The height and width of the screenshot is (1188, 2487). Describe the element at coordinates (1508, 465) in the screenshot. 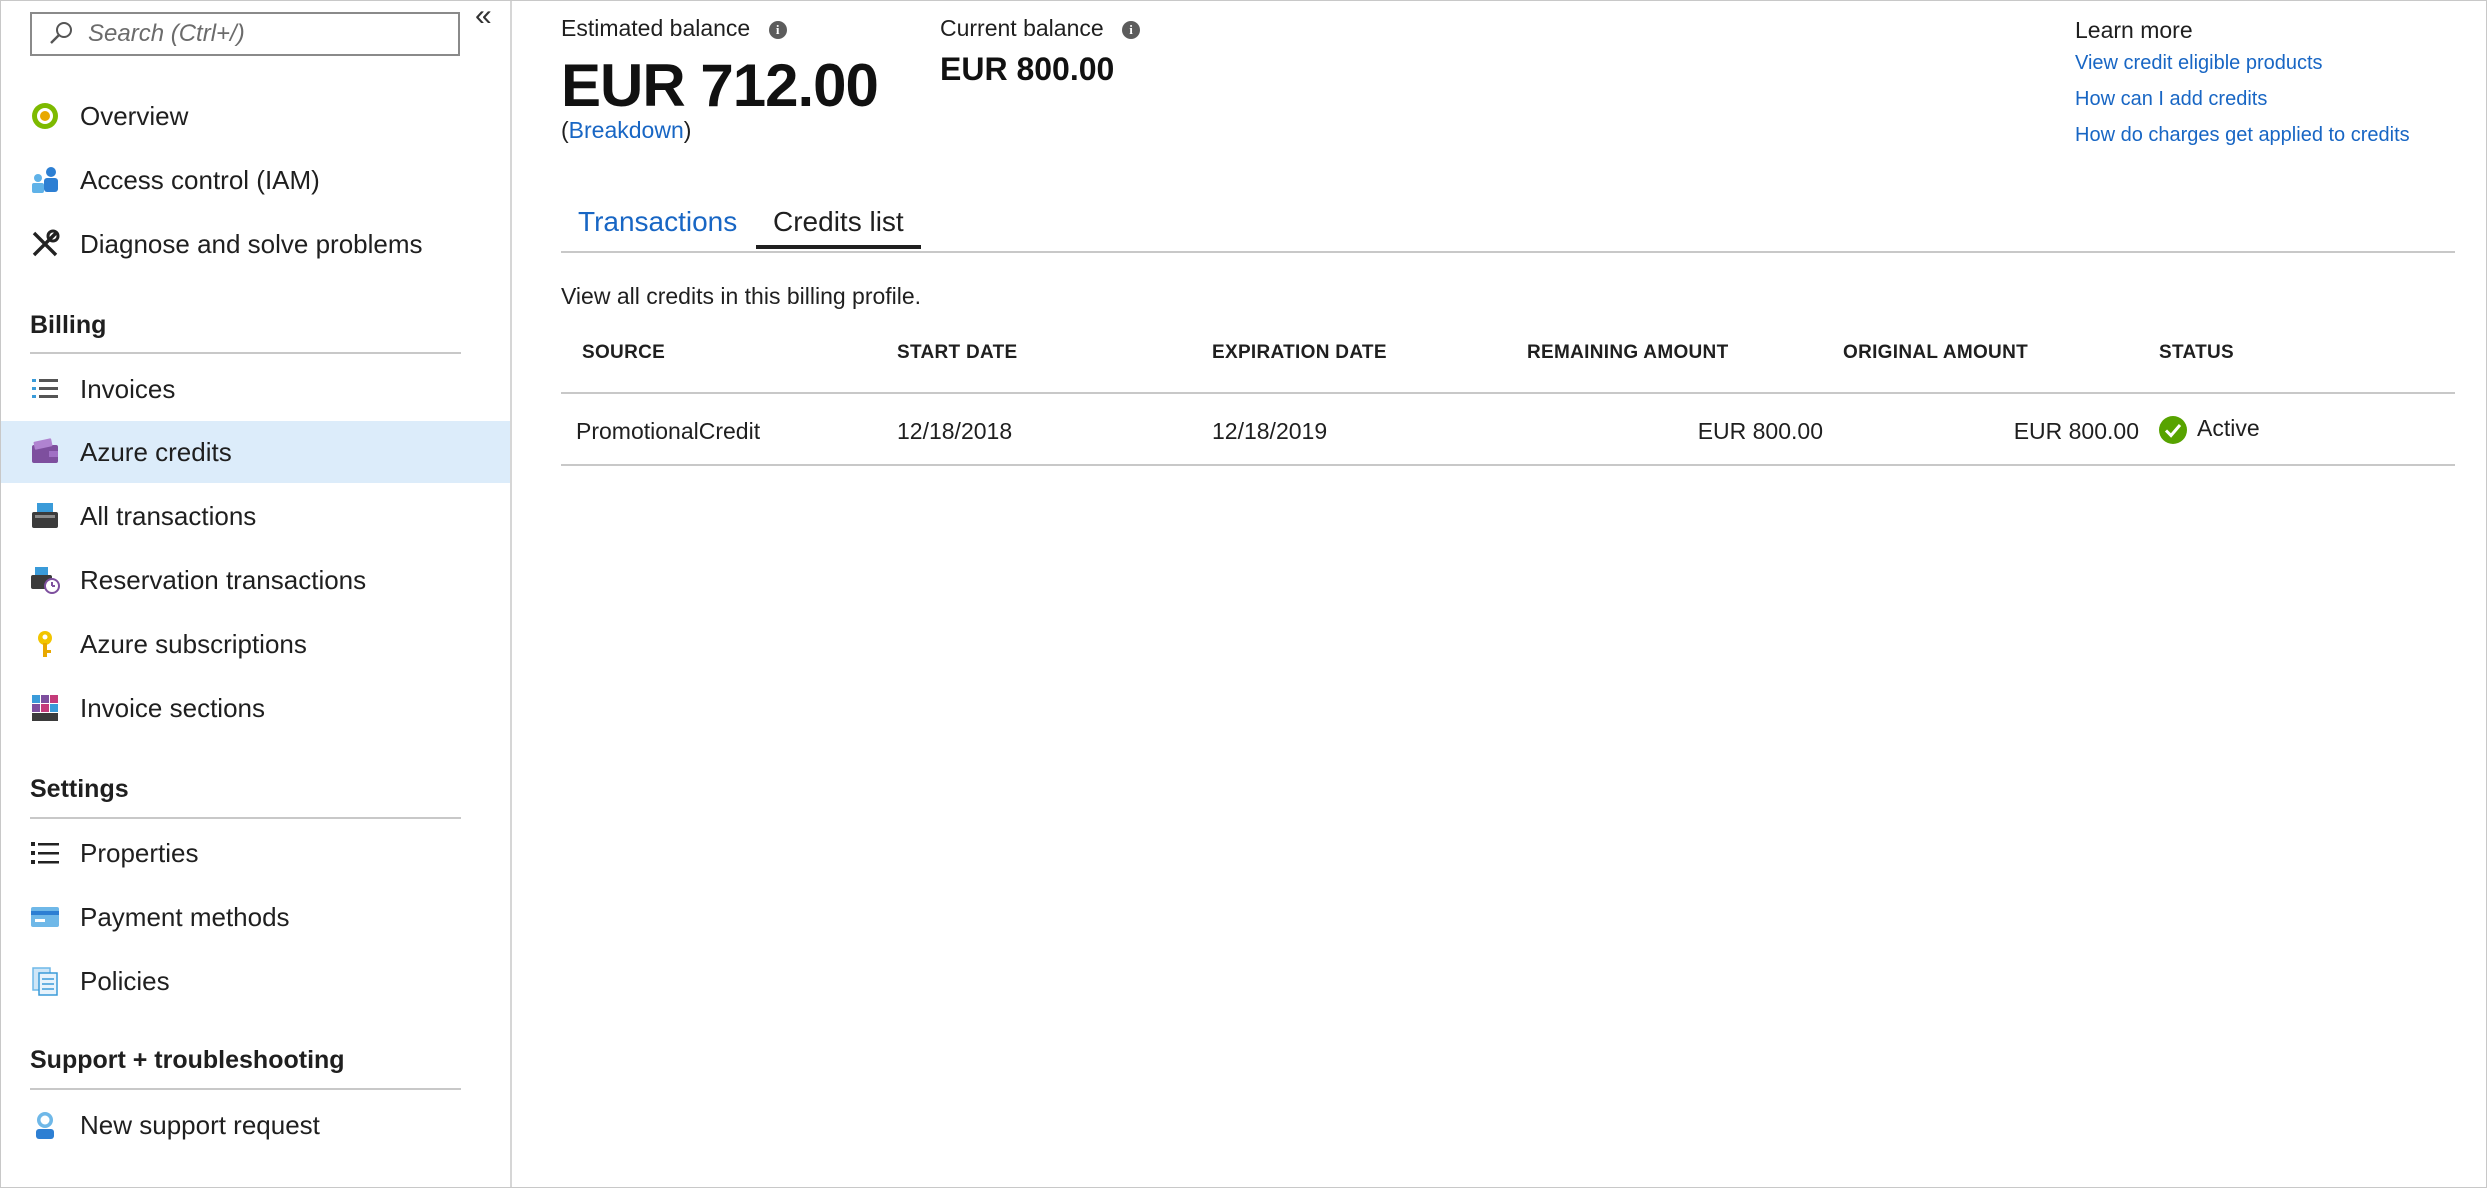

I see `table-row-divider` at that location.